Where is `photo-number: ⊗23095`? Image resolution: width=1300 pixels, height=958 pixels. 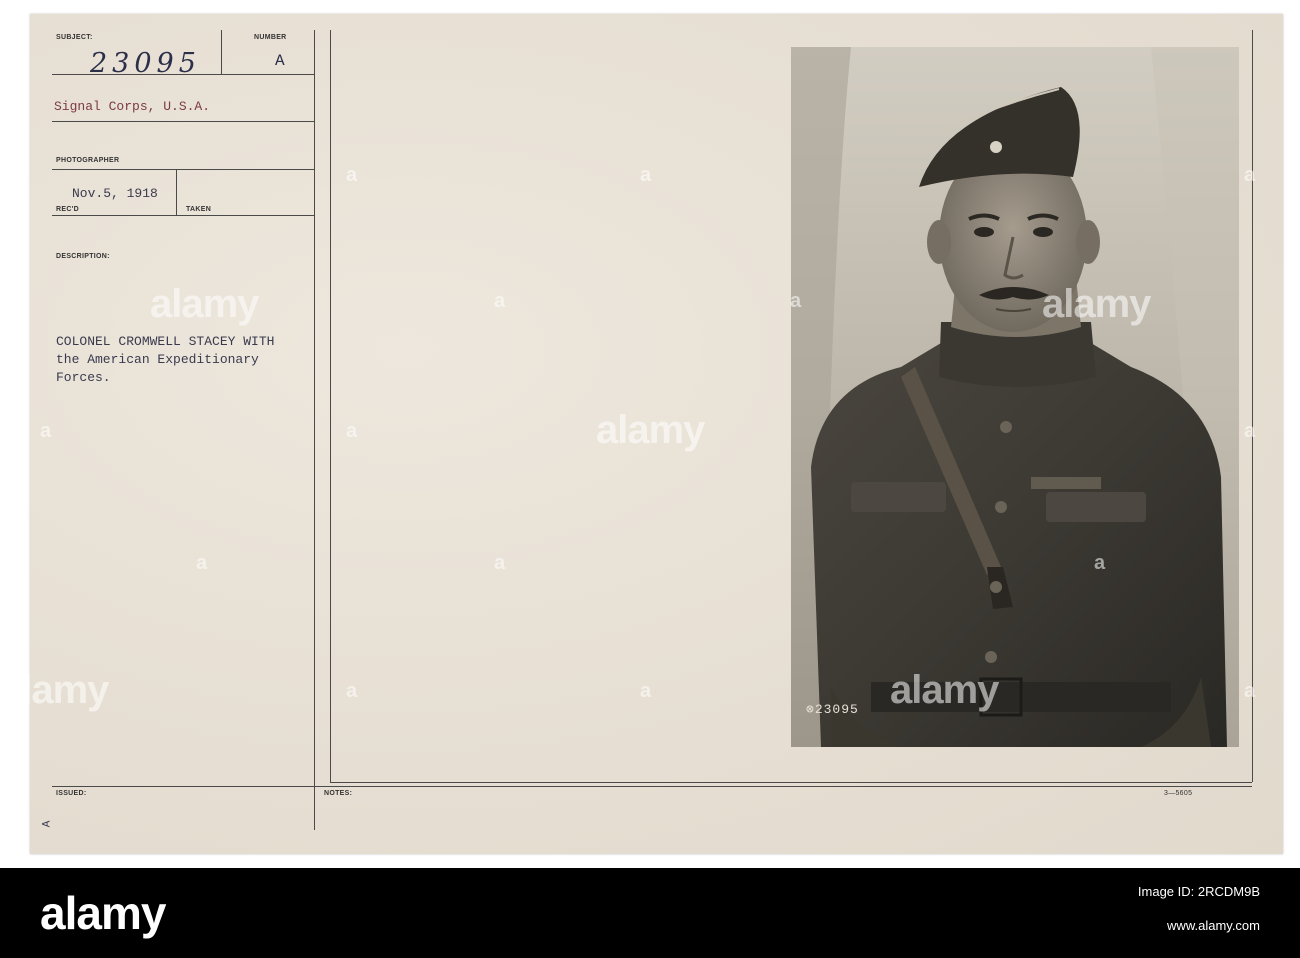
photo-number: ⊗23095 is located at coordinates (832, 709).